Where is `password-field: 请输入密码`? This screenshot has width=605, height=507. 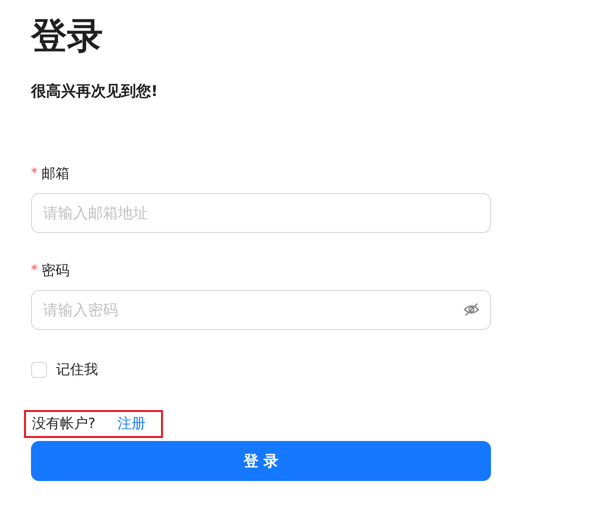
password-field: 请输入密码 is located at coordinates (261, 310).